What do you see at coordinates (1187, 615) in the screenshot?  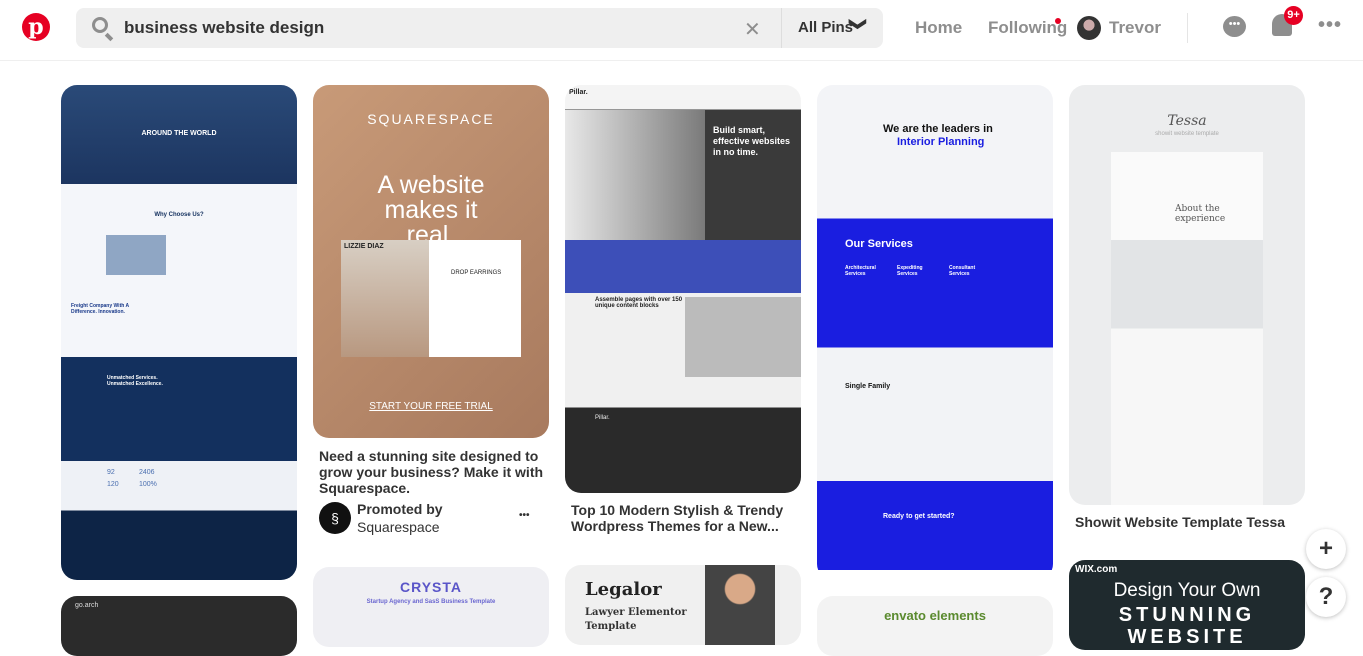 I see `pin-image-text: STUNNING` at bounding box center [1187, 615].